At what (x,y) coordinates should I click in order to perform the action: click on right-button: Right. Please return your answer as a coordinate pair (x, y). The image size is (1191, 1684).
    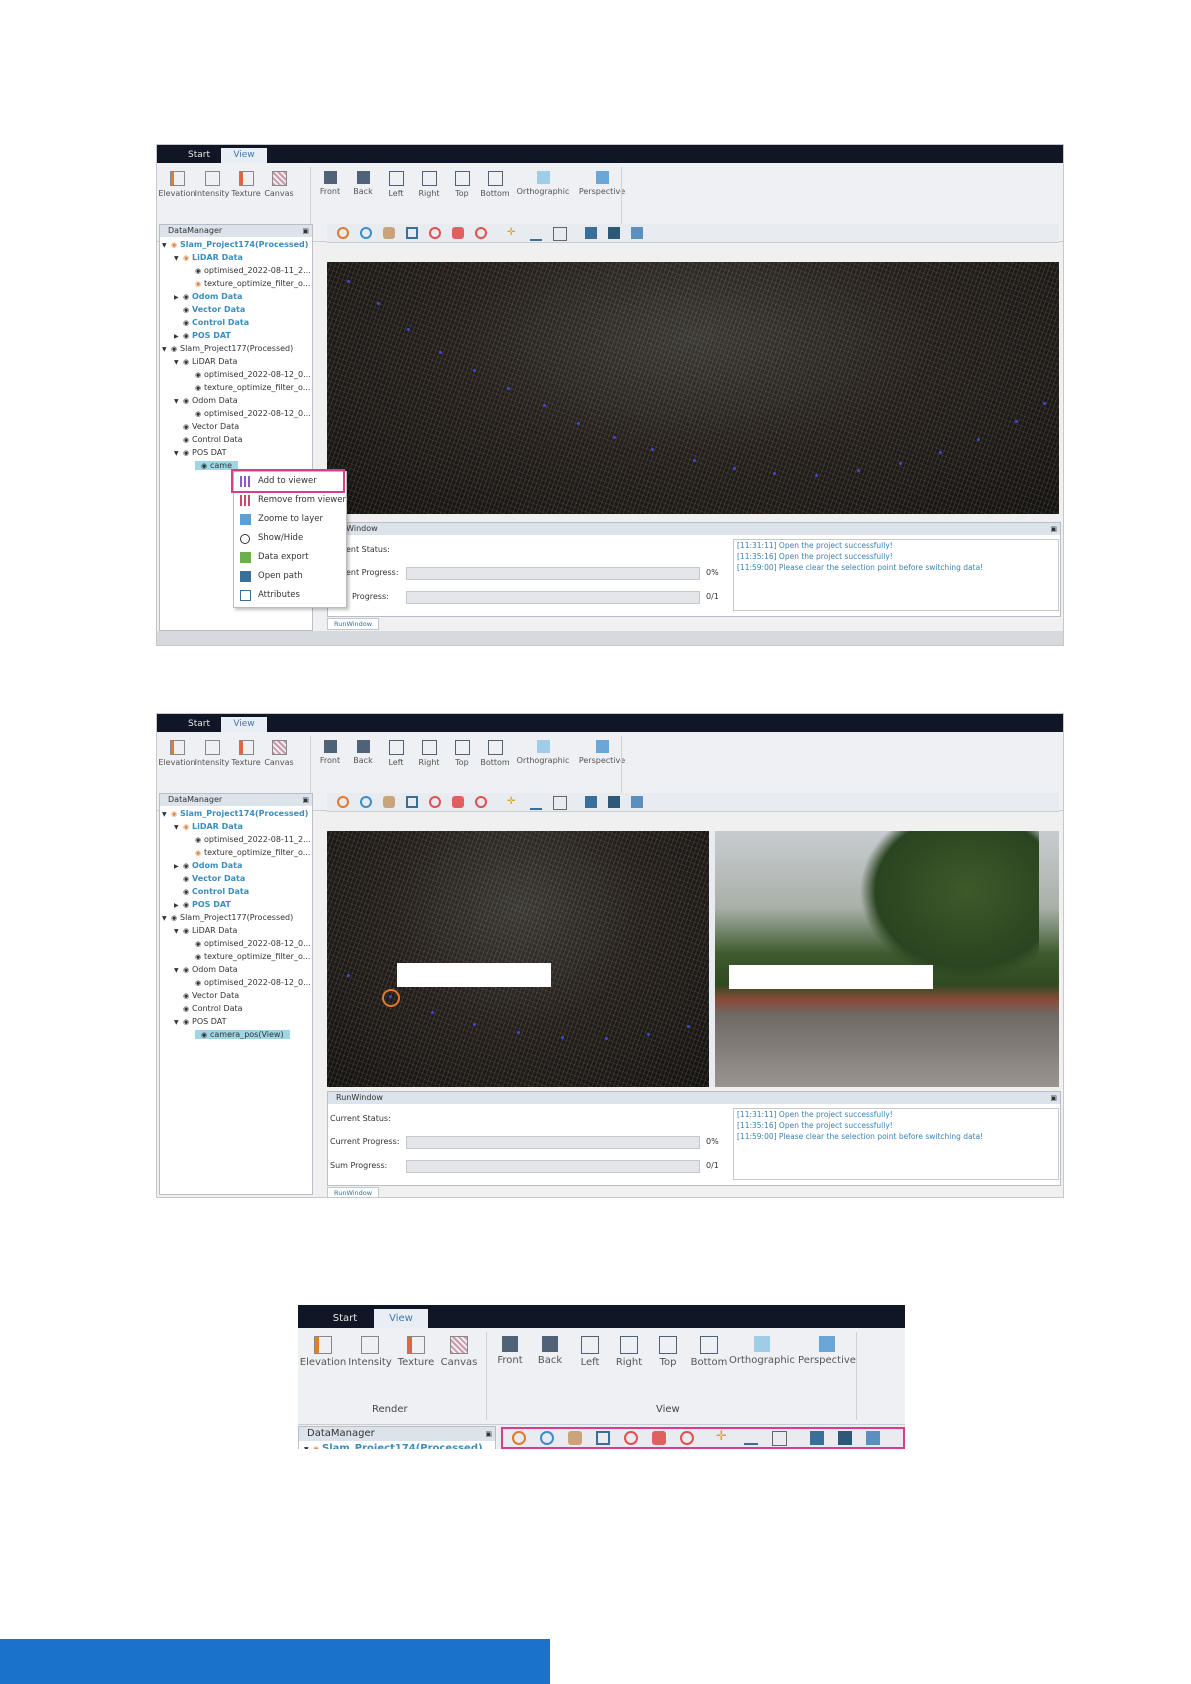
    Looking at the image, I should click on (429, 187).